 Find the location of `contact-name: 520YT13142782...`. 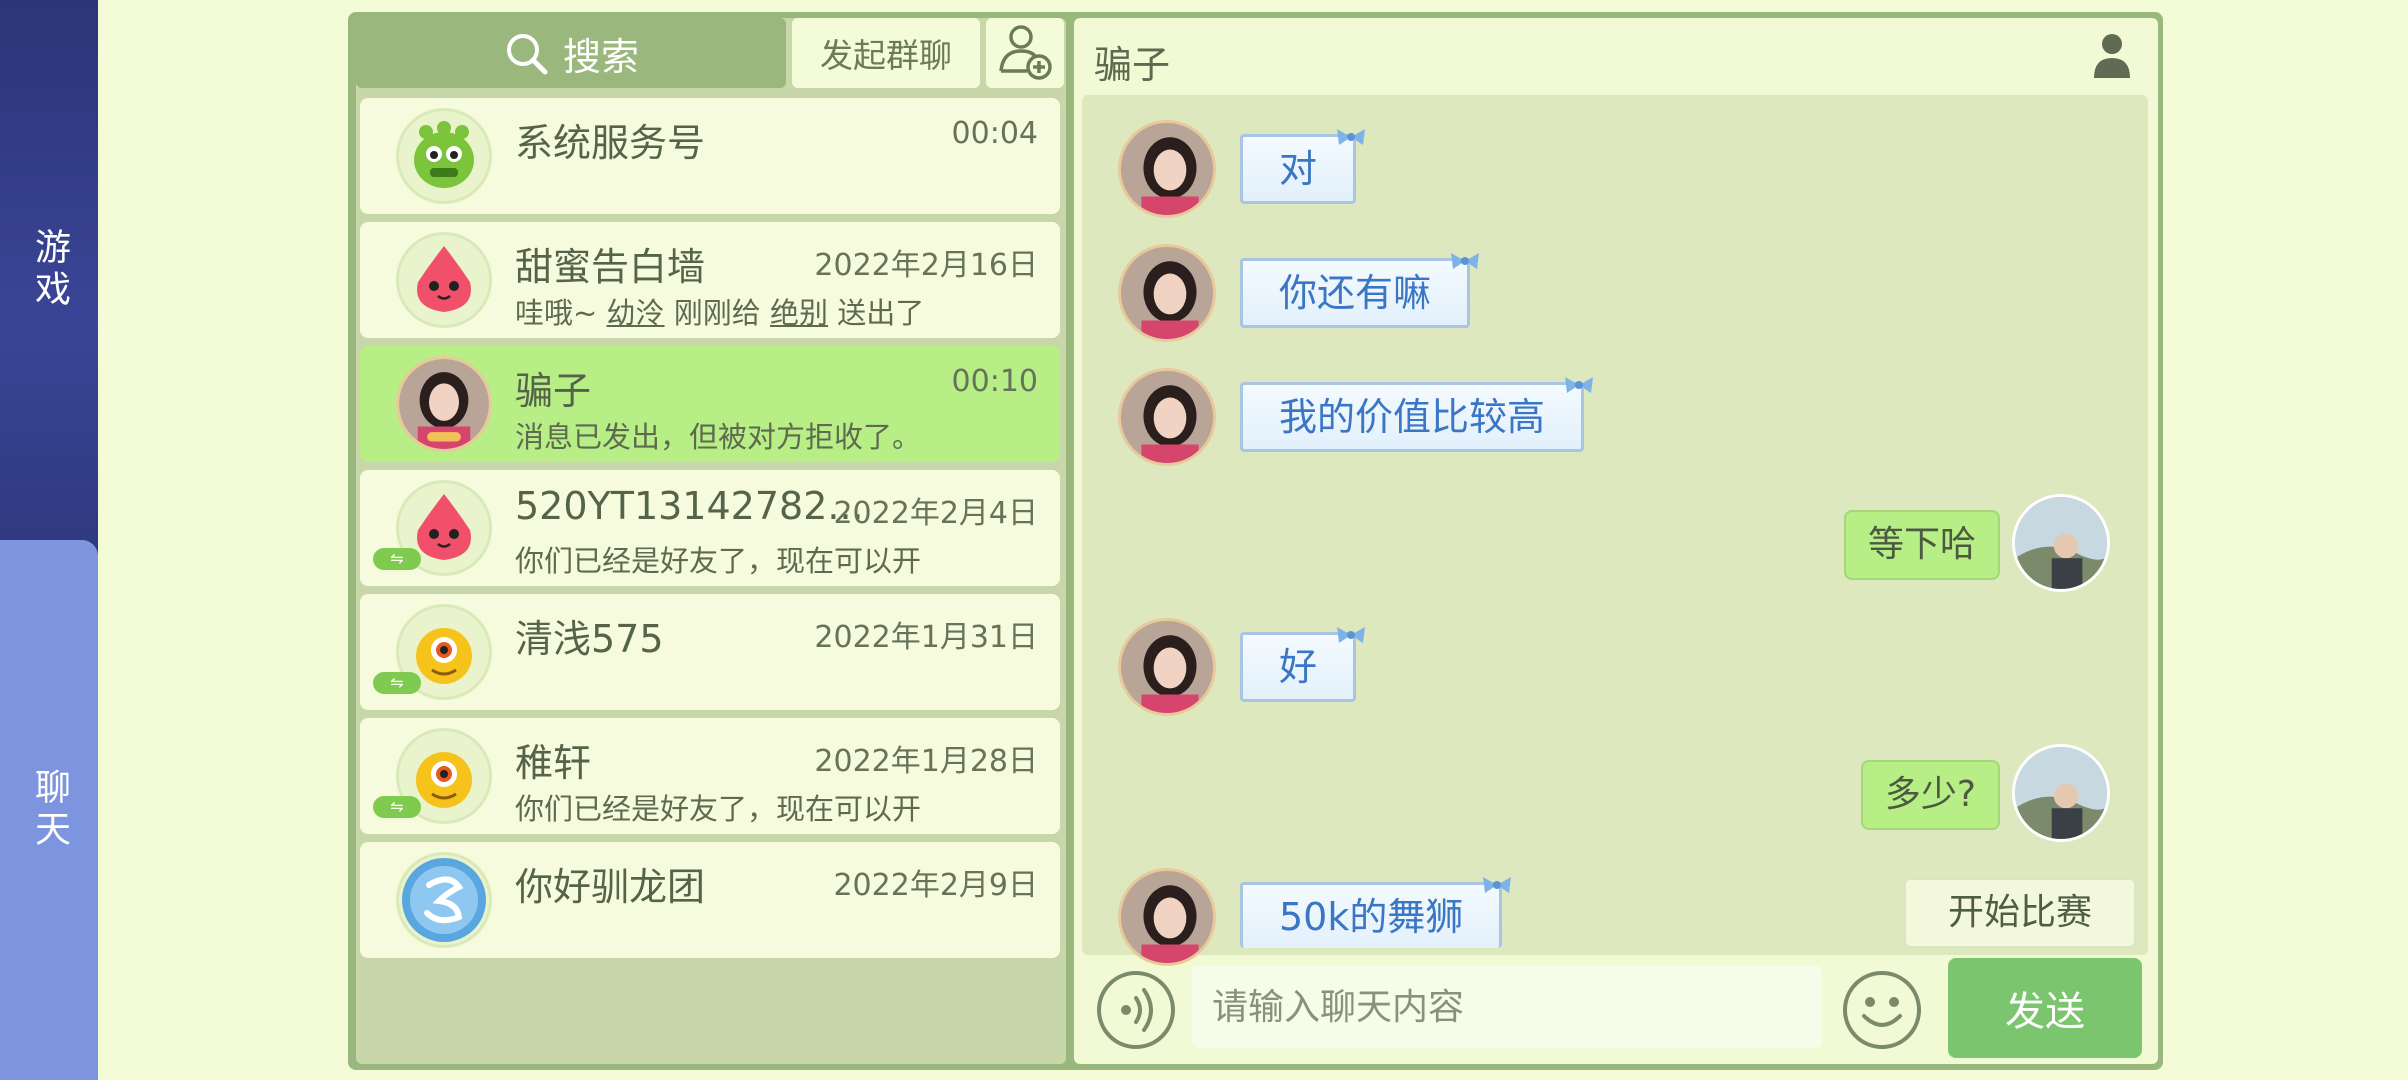

contact-name: 520YT13142782... is located at coordinates (689, 506).